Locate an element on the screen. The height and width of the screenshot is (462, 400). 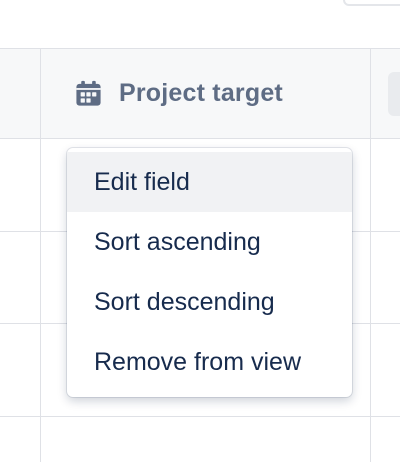
menu-item-remove-from-view: Remove from view is located at coordinates (209, 362).